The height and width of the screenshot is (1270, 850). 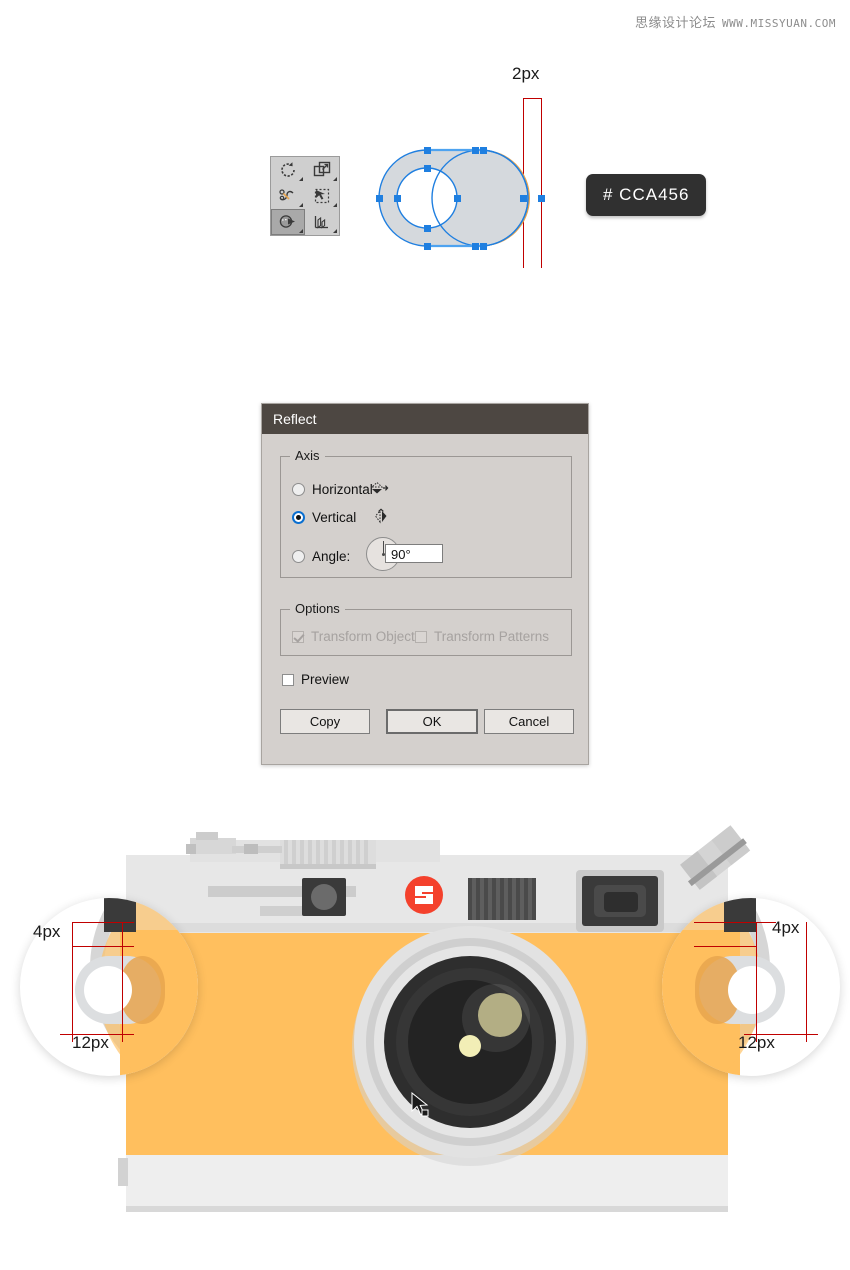 I want to click on checkbox-transform-patterns-control, so click(x=421, y=636).